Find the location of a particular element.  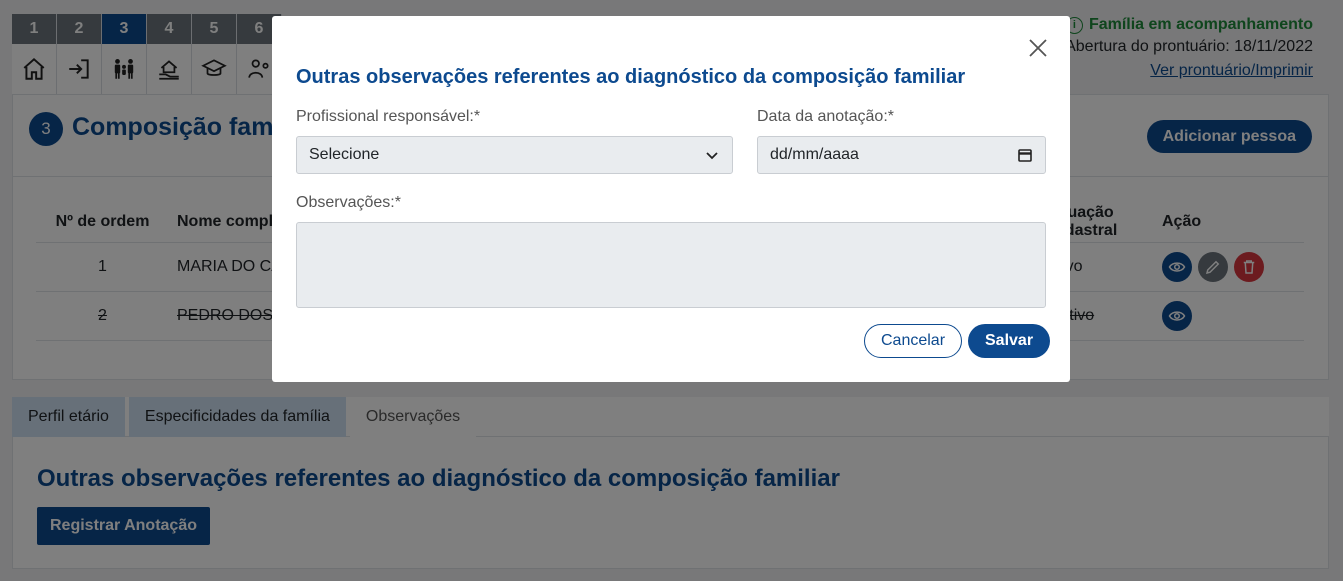

data-label: Data da anotação:* is located at coordinates (825, 116).